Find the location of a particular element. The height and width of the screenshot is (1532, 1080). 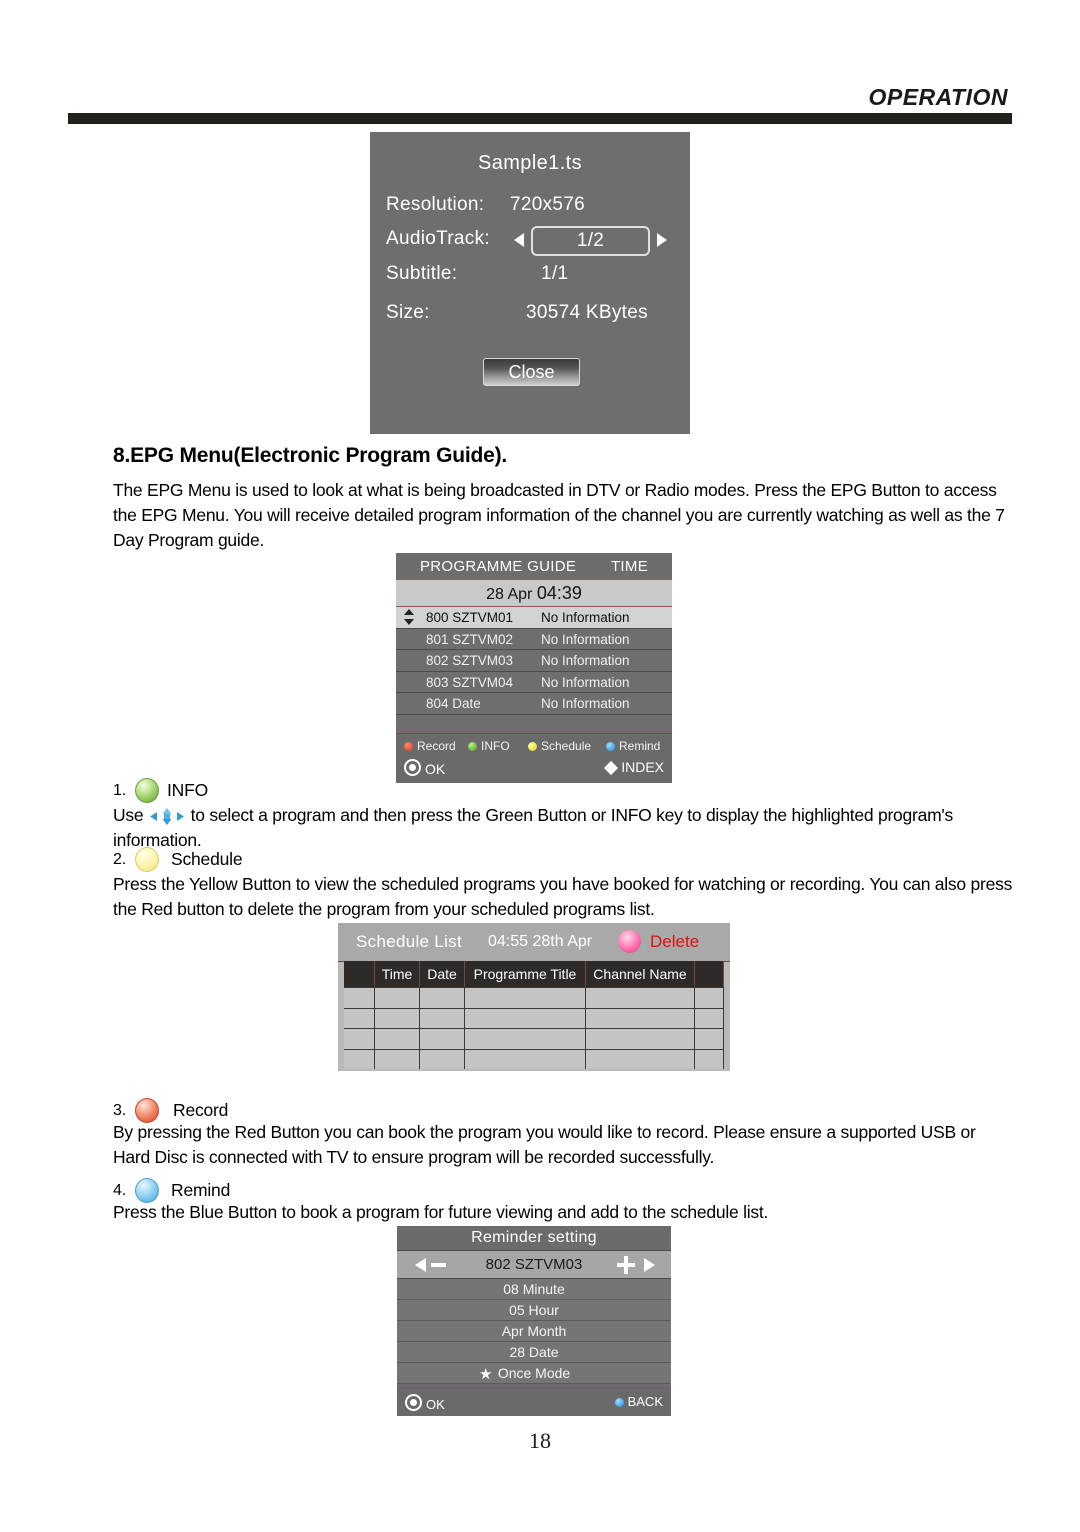

reminder-channel-row: 802 SZTVM03 is located at coordinates (534, 1265).